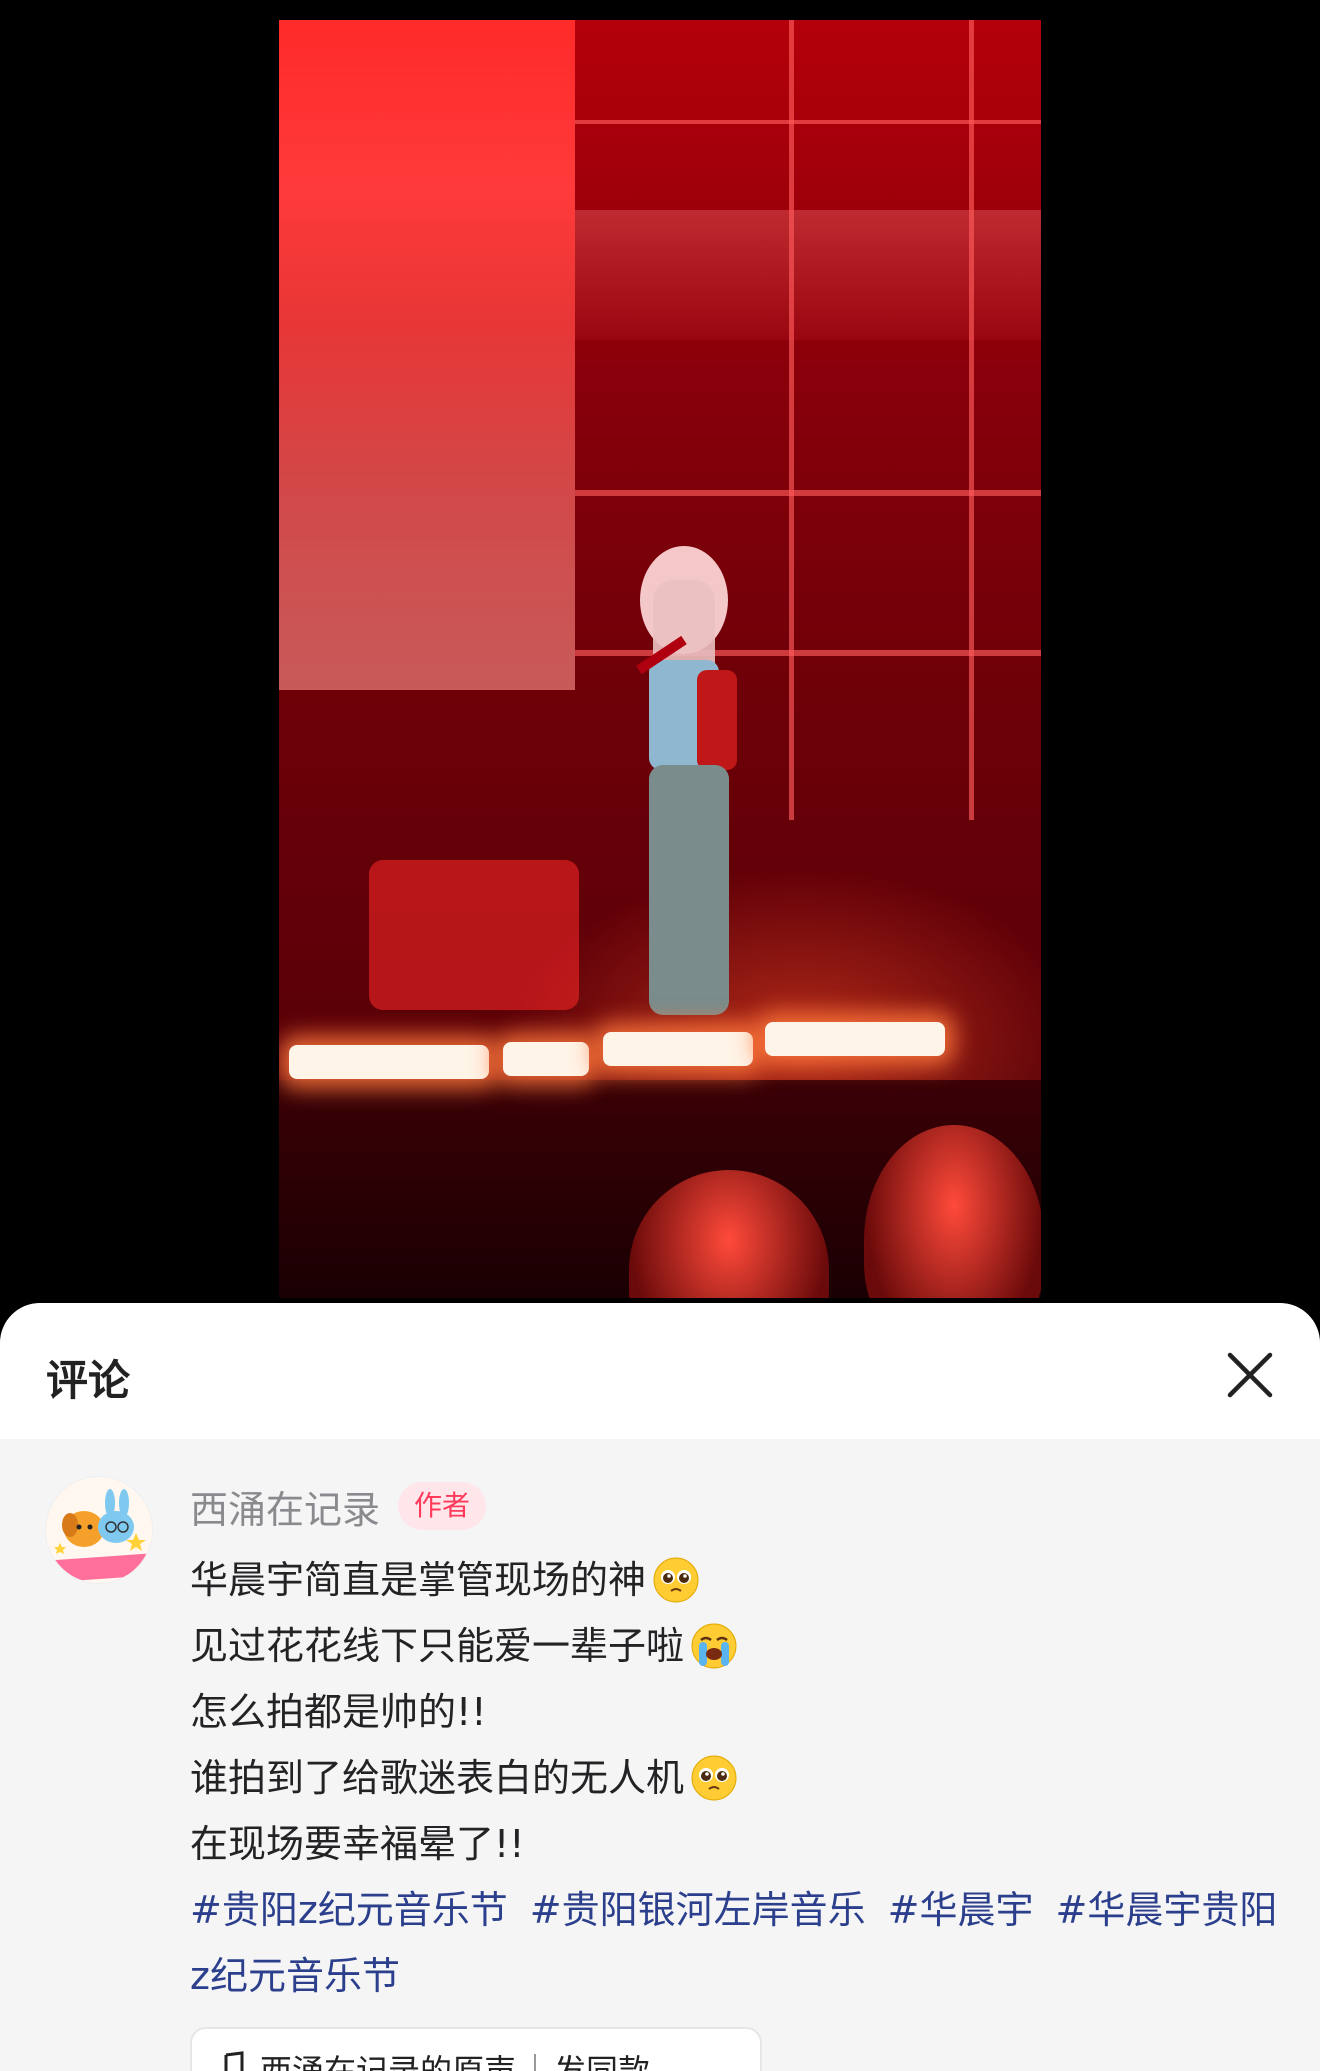 This screenshot has height=2071, width=1320. I want to click on music-note-icon, so click(234, 2061).